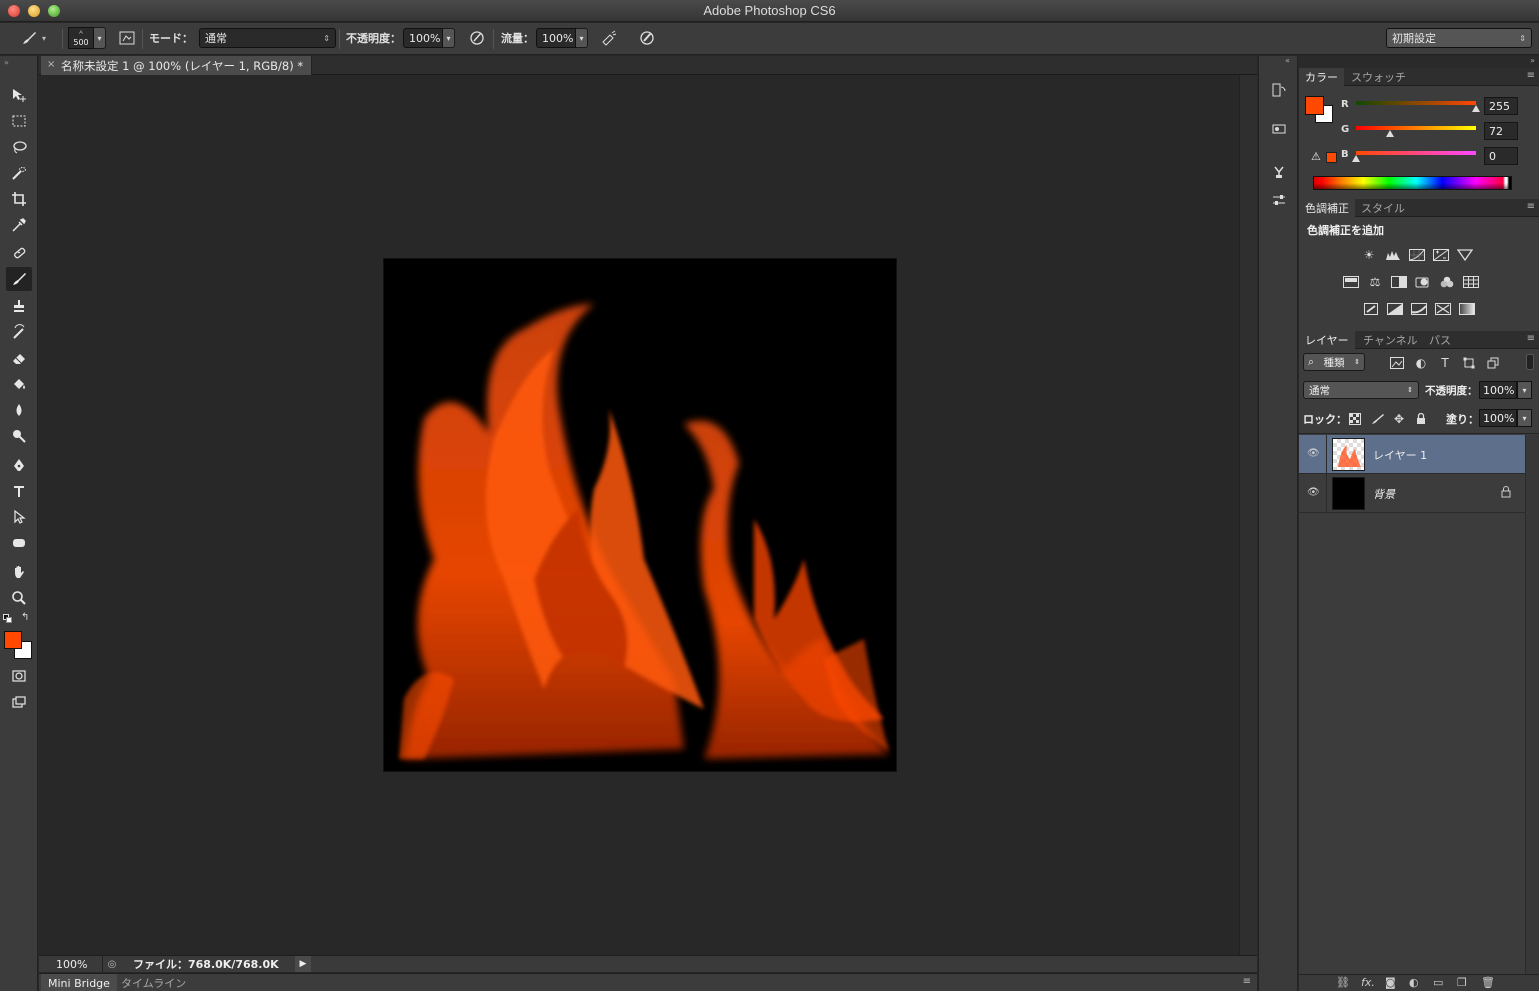  What do you see at coordinates (609, 38) in the screenshot?
I see `airbrush-toggle` at bounding box center [609, 38].